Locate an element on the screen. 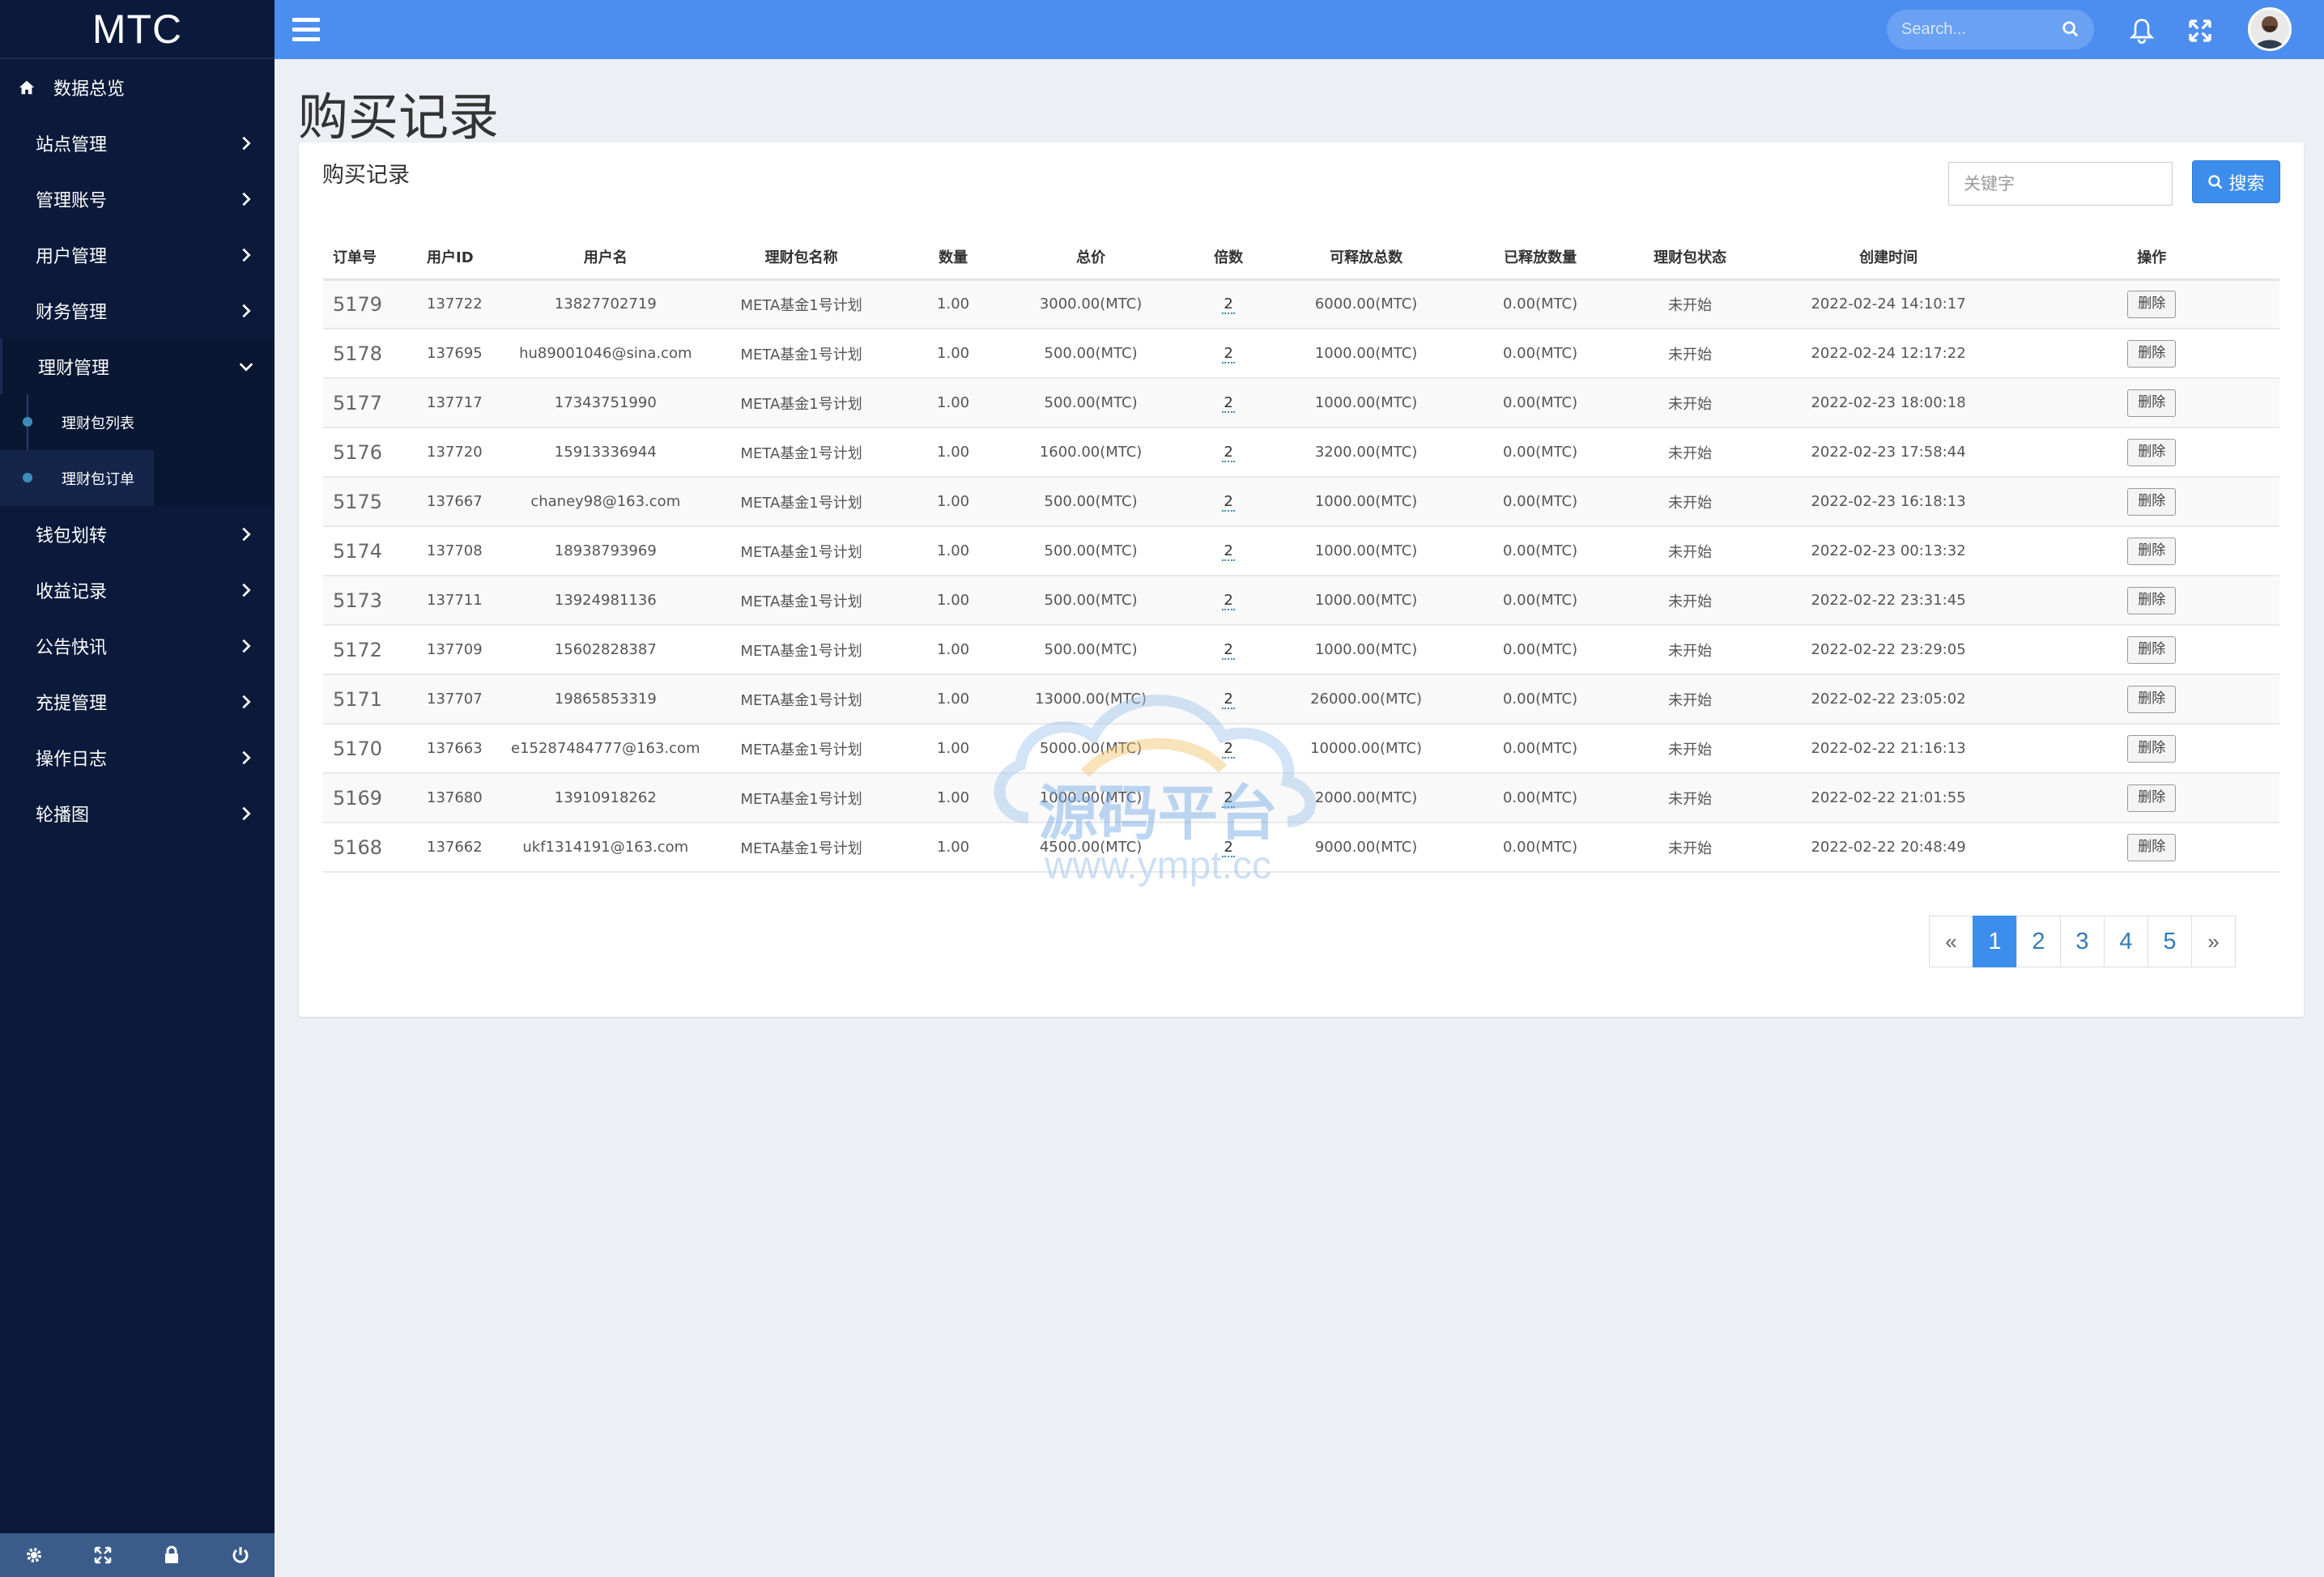 Image resolution: width=2324 pixels, height=1577 pixels. cell-total: 3000.00(MTC) is located at coordinates (1090, 304).